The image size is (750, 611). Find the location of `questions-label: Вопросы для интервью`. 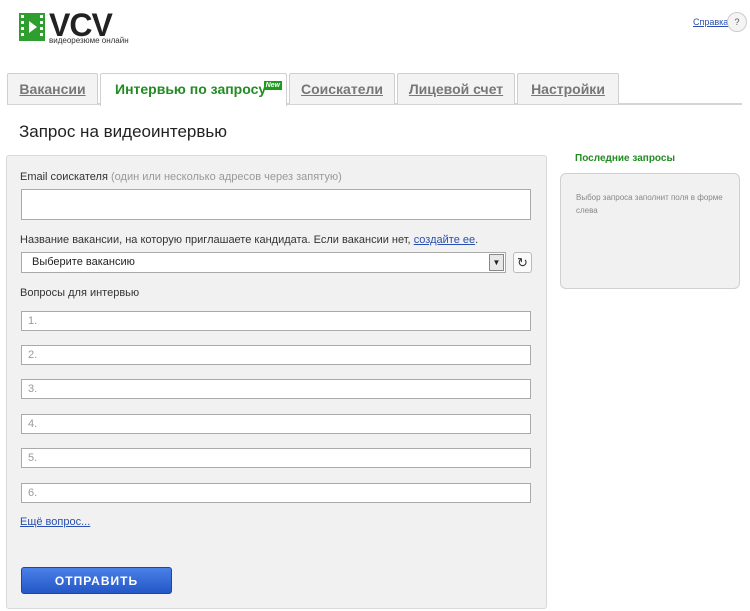

questions-label: Вопросы для интервью is located at coordinates (80, 293).